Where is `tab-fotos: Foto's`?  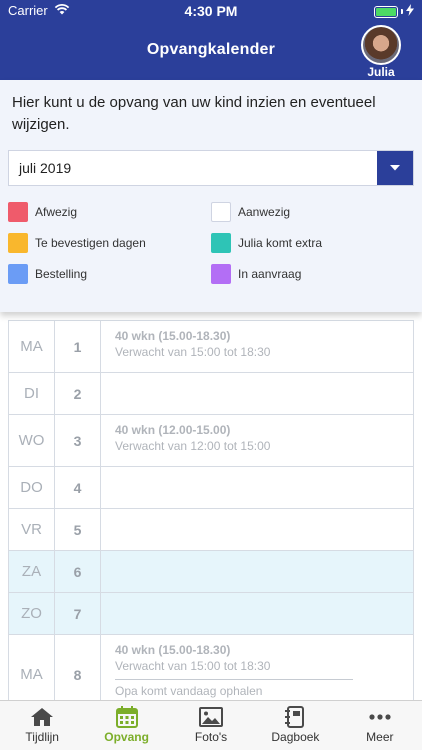 tab-fotos: Foto's is located at coordinates (211, 725).